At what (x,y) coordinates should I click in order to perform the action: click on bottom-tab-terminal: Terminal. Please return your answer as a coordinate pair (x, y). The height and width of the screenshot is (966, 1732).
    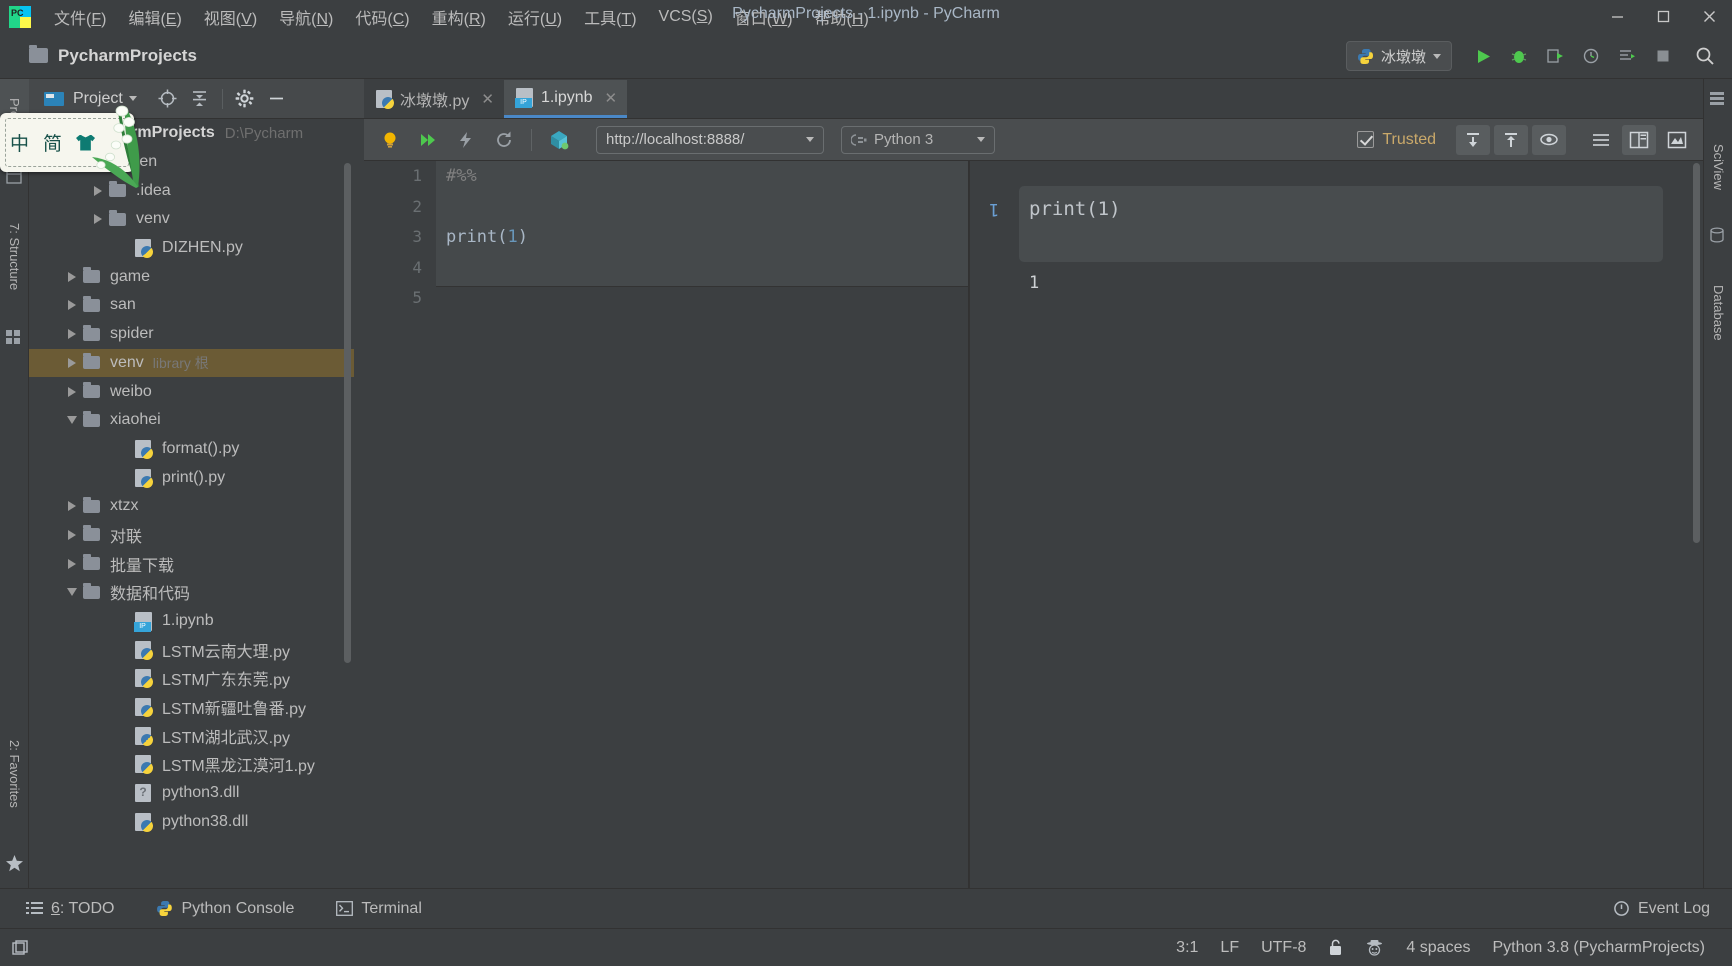
    Looking at the image, I should click on (378, 909).